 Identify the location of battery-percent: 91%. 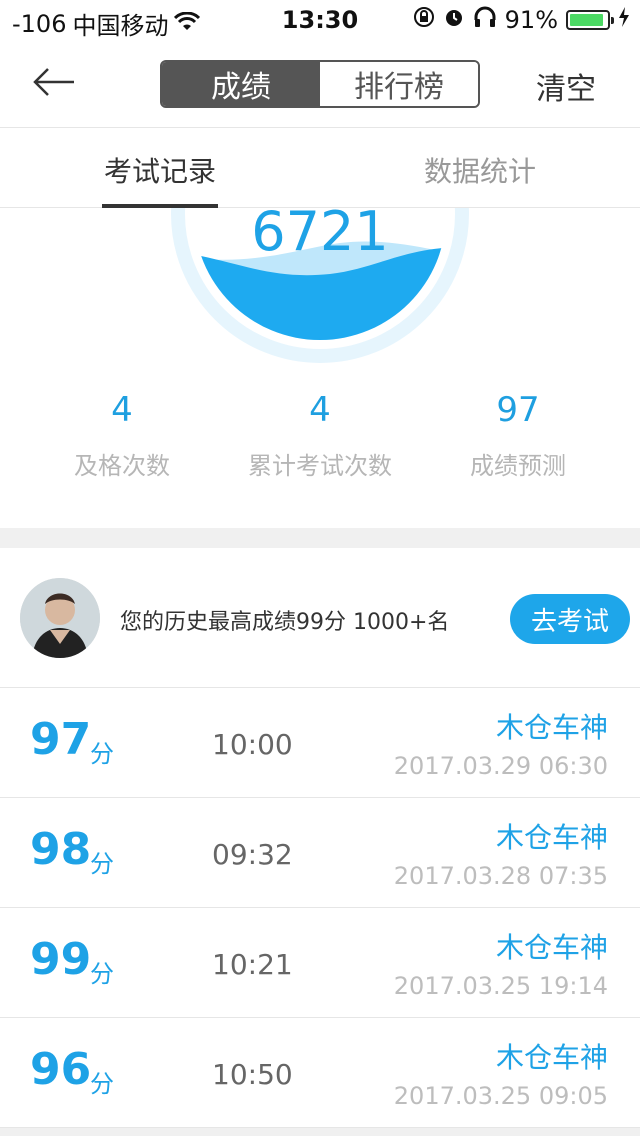
(531, 20).